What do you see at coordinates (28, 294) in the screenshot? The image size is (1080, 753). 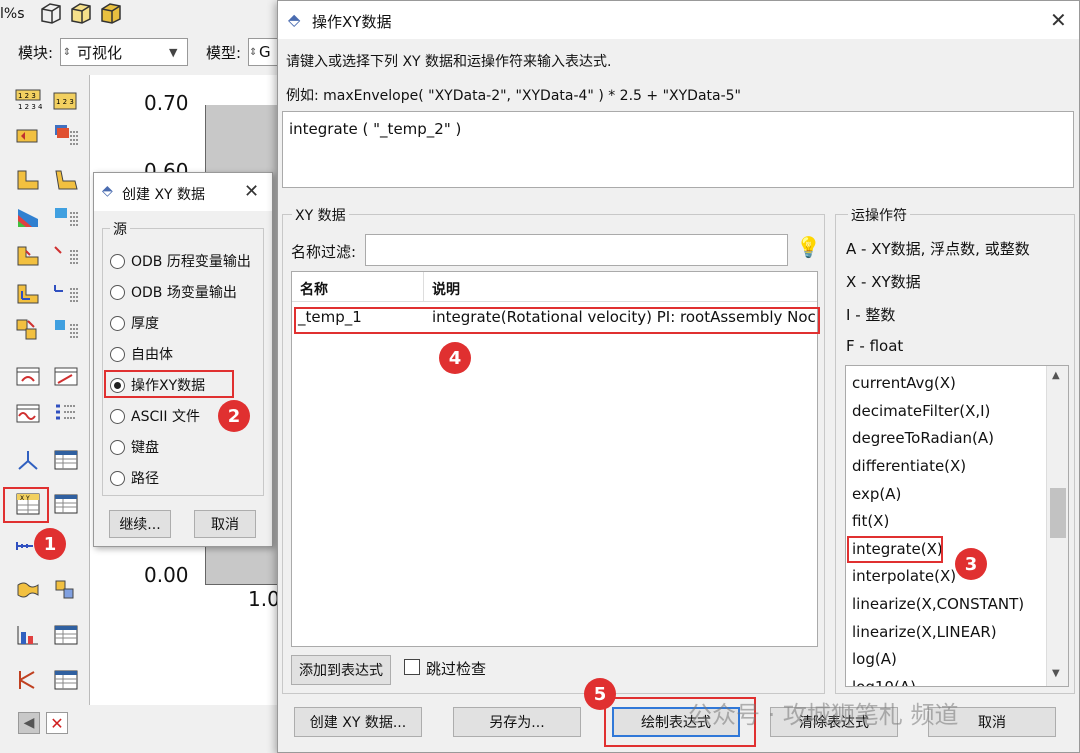 I see `material-orientation-button` at bounding box center [28, 294].